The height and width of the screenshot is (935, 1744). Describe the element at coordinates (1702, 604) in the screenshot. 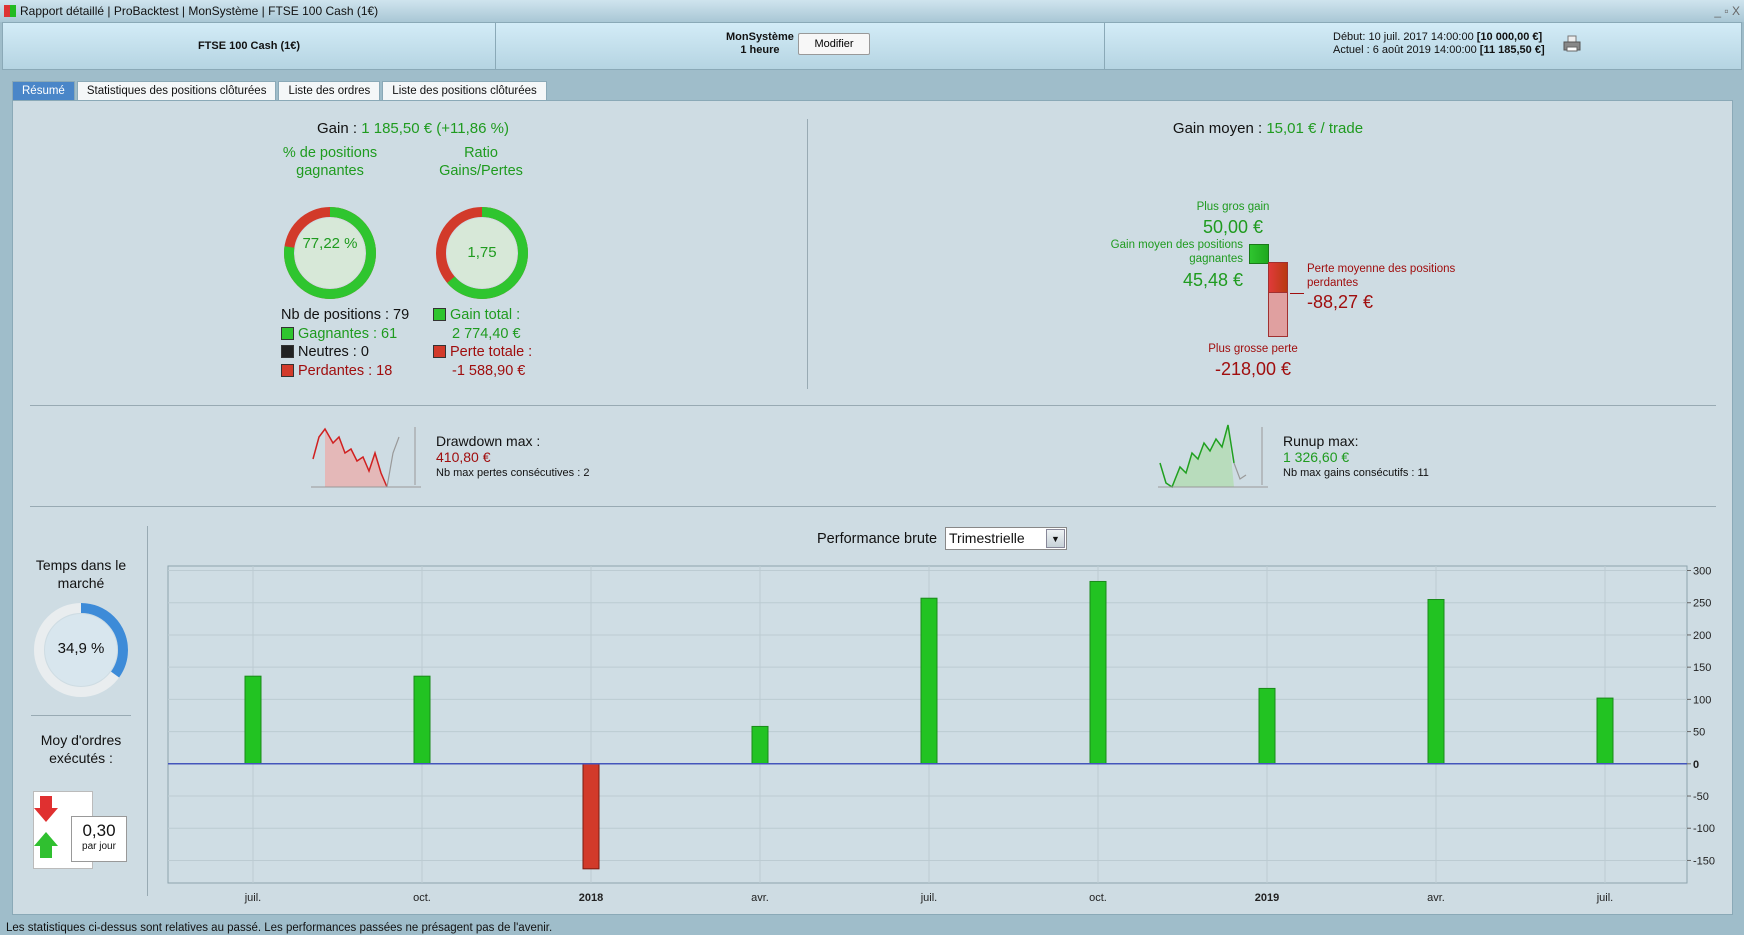

I see `y-tick-label: 250` at that location.